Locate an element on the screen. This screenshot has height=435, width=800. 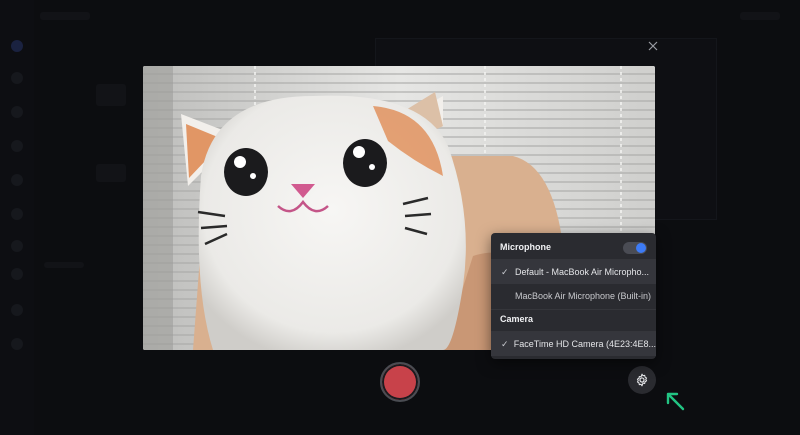
gear-icon is located at coordinates (642, 380).